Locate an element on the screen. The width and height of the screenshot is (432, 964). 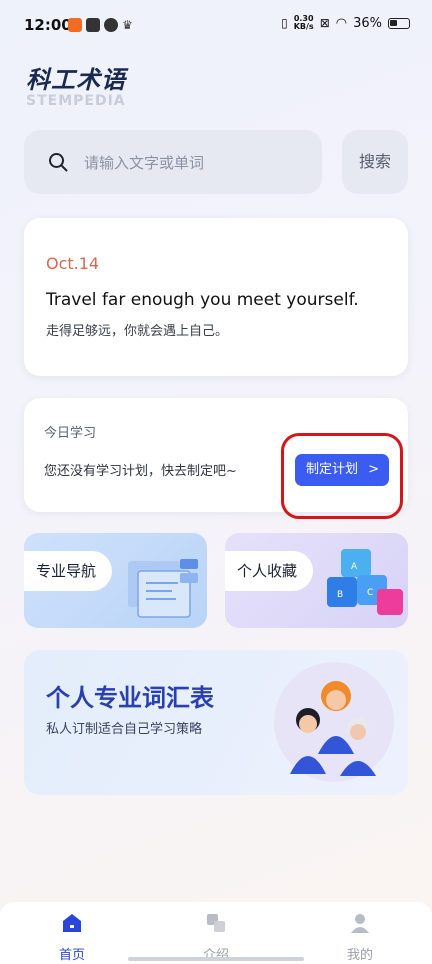
tab-profile: 我的 is located at coordinates (360, 937).